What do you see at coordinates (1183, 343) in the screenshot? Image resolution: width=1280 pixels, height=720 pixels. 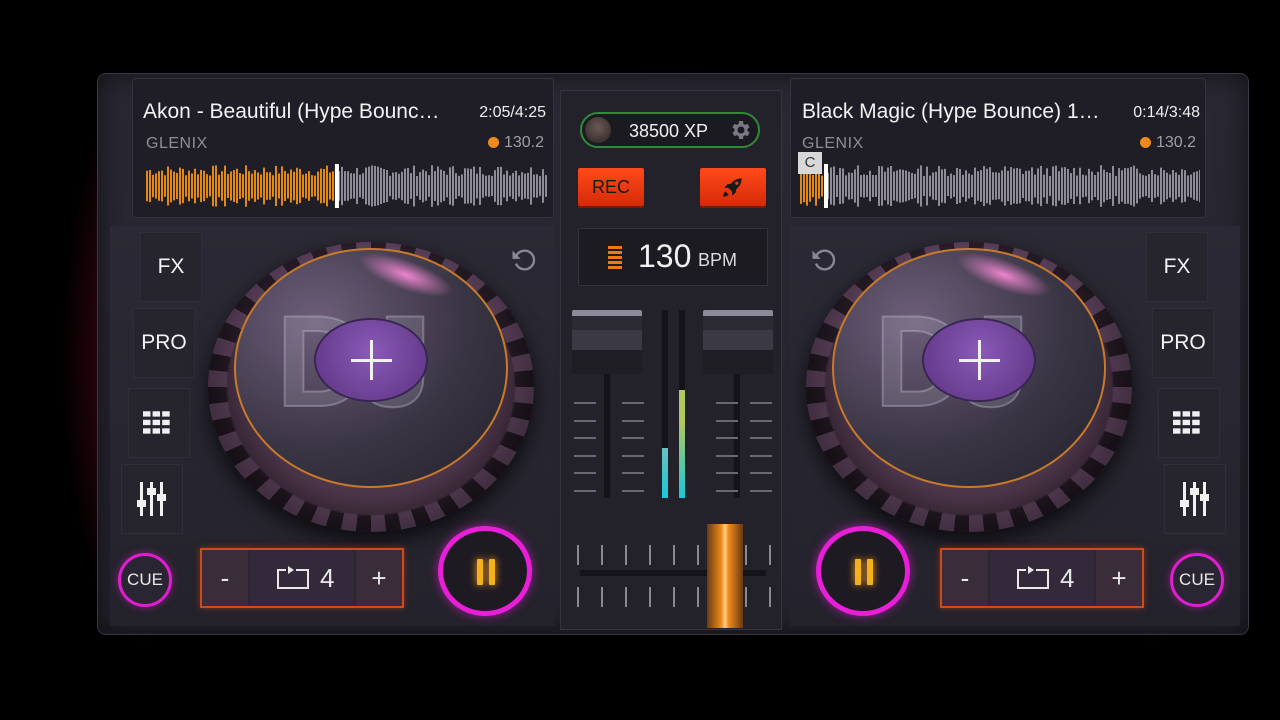 I see `deck-b-pro-button: PRO` at bounding box center [1183, 343].